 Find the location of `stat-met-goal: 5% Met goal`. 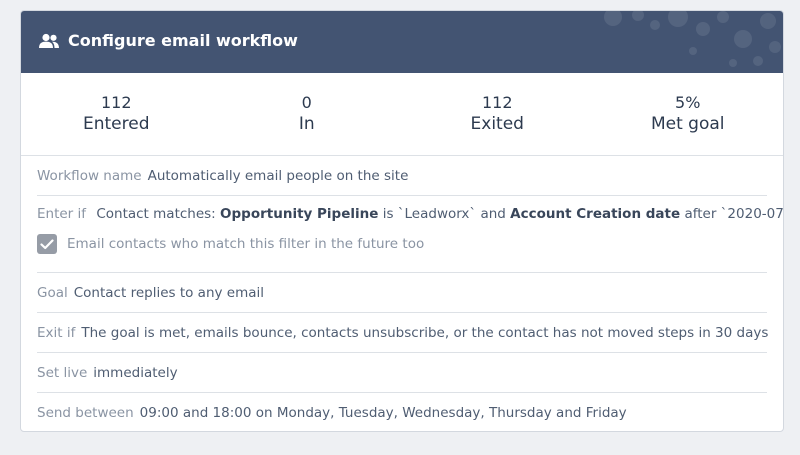

stat-met-goal: 5% Met goal is located at coordinates (688, 114).